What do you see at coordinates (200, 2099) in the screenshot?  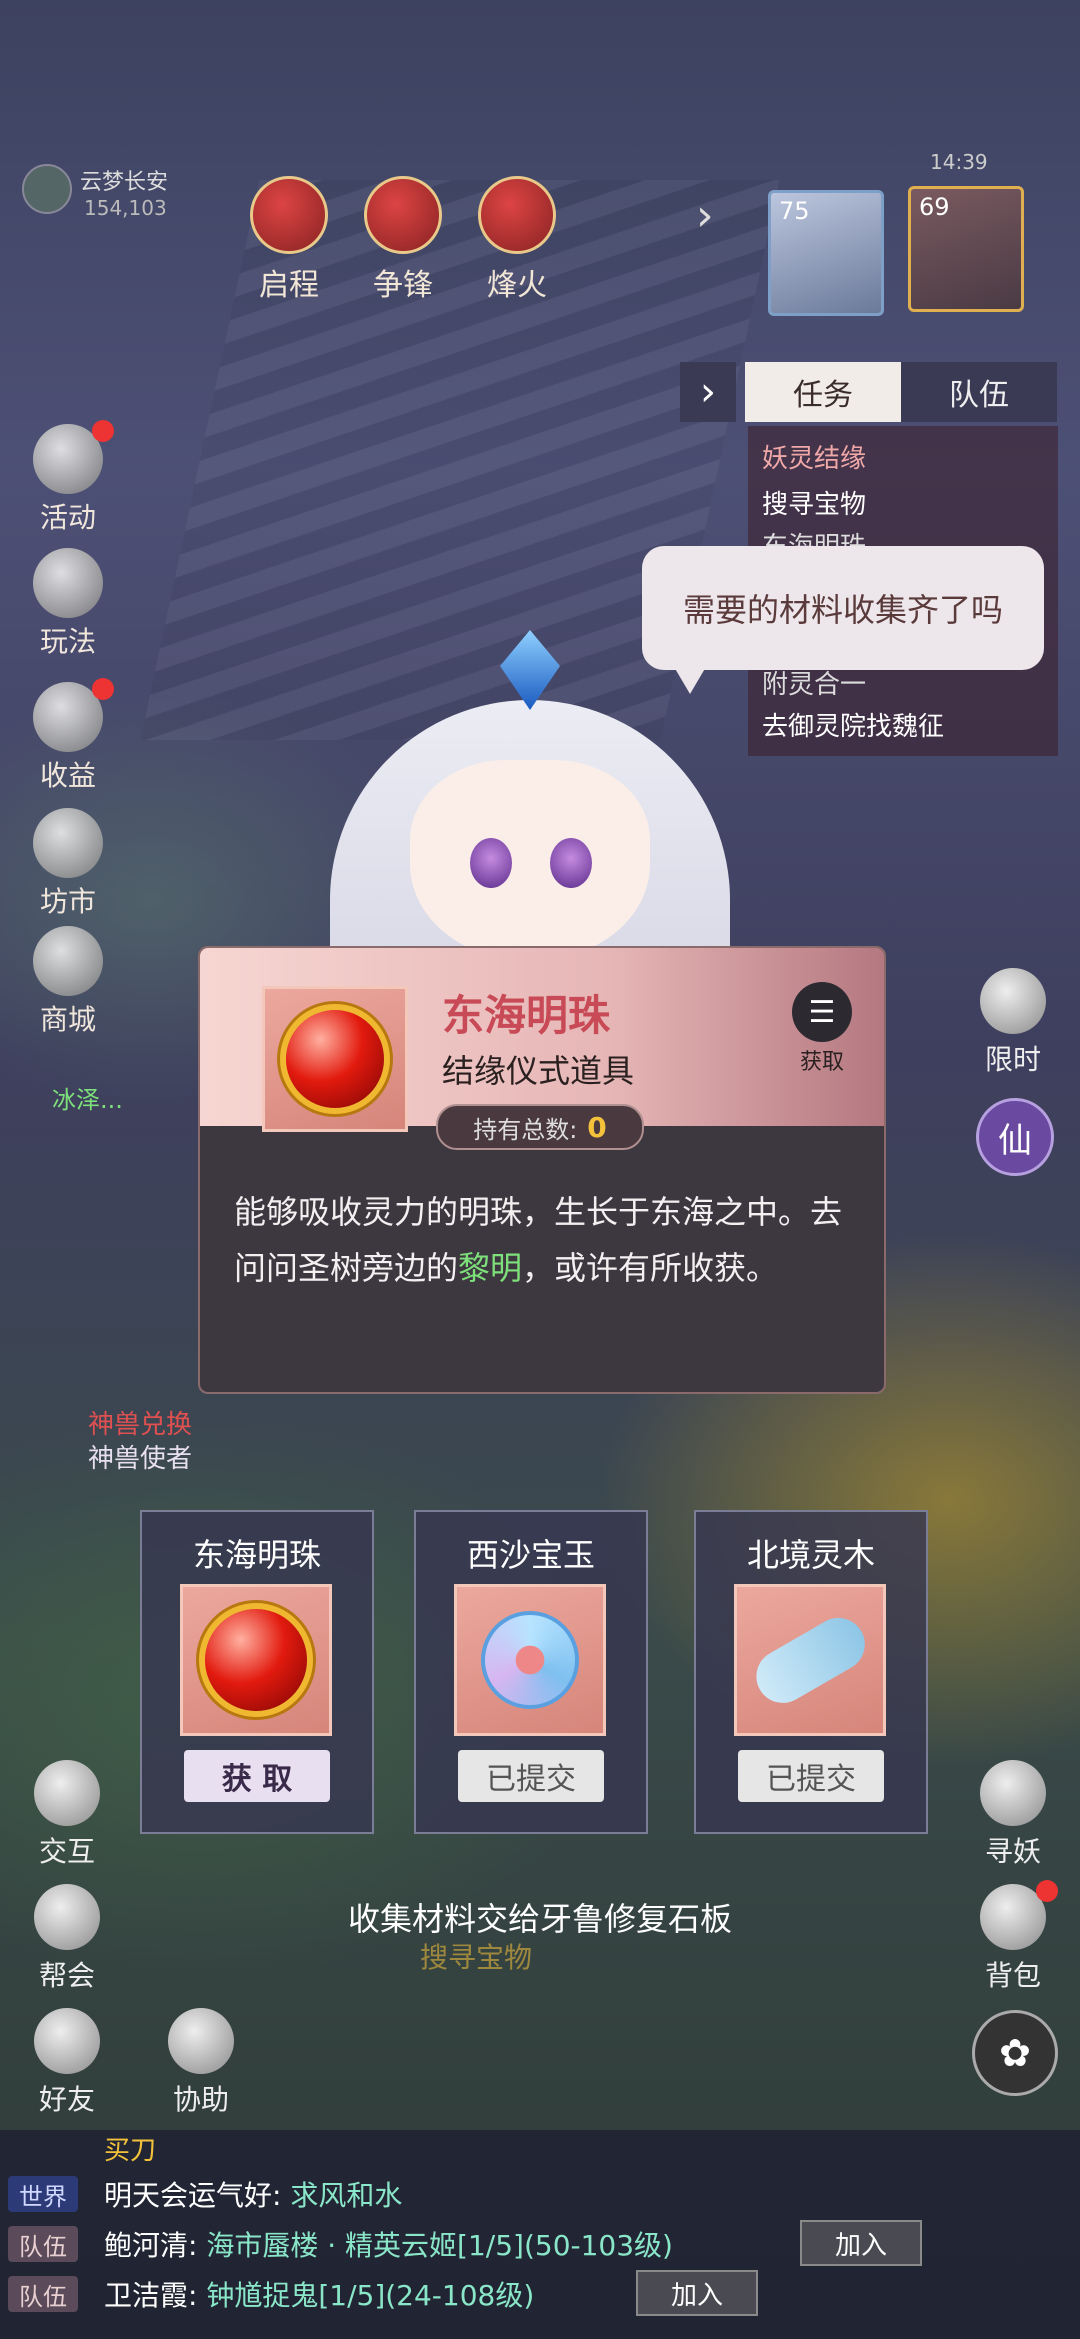 I see `assist-label: 协助` at bounding box center [200, 2099].